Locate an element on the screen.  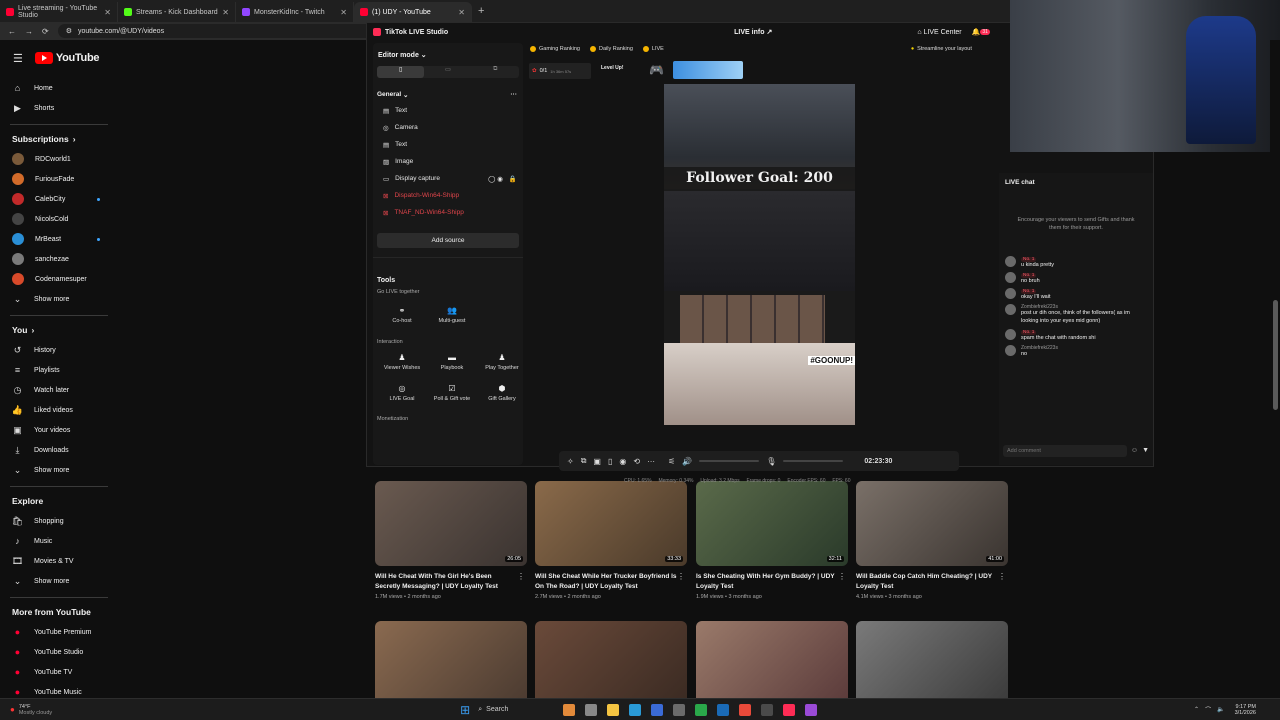
back-icon: ← is located at coordinates (12, 31).